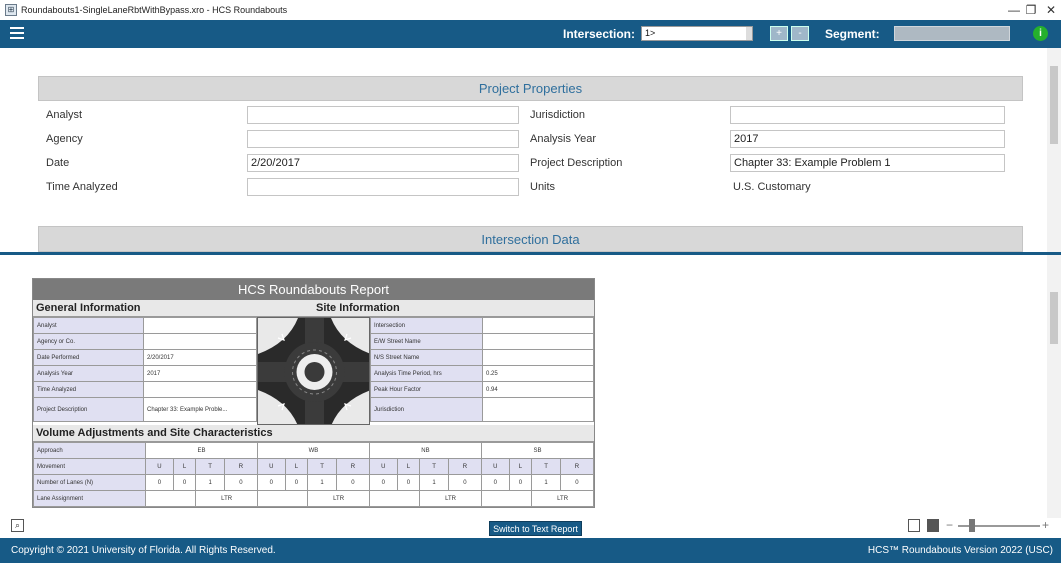 The height and width of the screenshot is (563, 1061). I want to click on jurisdiction-field, so click(867, 115).